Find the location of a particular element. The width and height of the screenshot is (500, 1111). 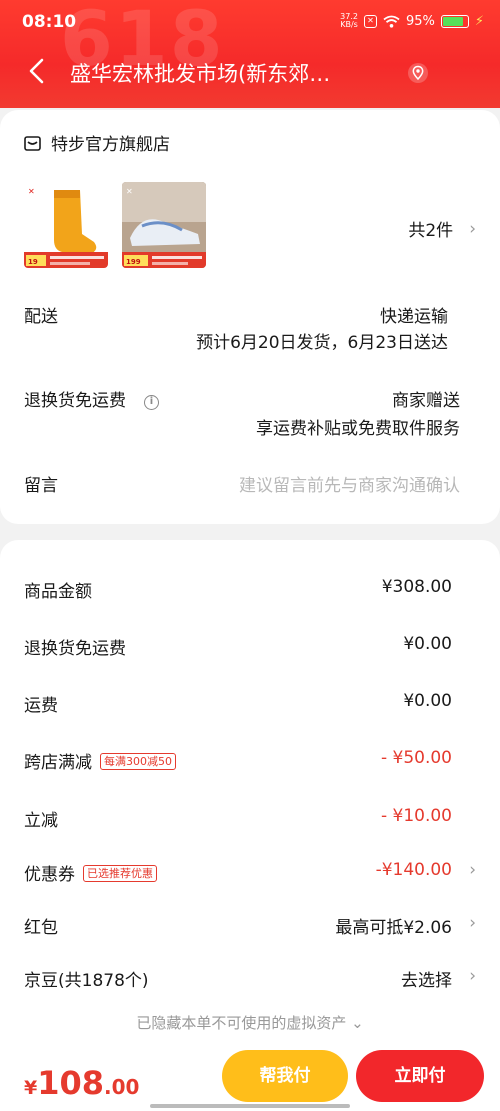

price-label-goods: 商品金额 is located at coordinates (58, 592).